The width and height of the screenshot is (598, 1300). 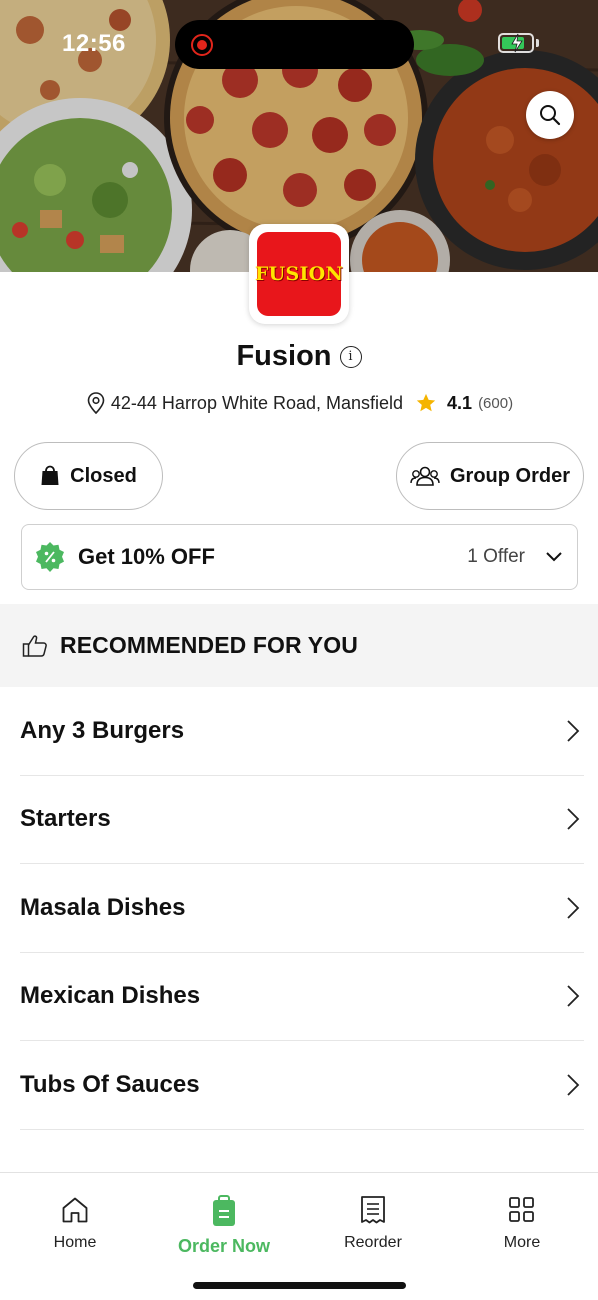 I want to click on group-order-label: Group Order, so click(x=509, y=475).